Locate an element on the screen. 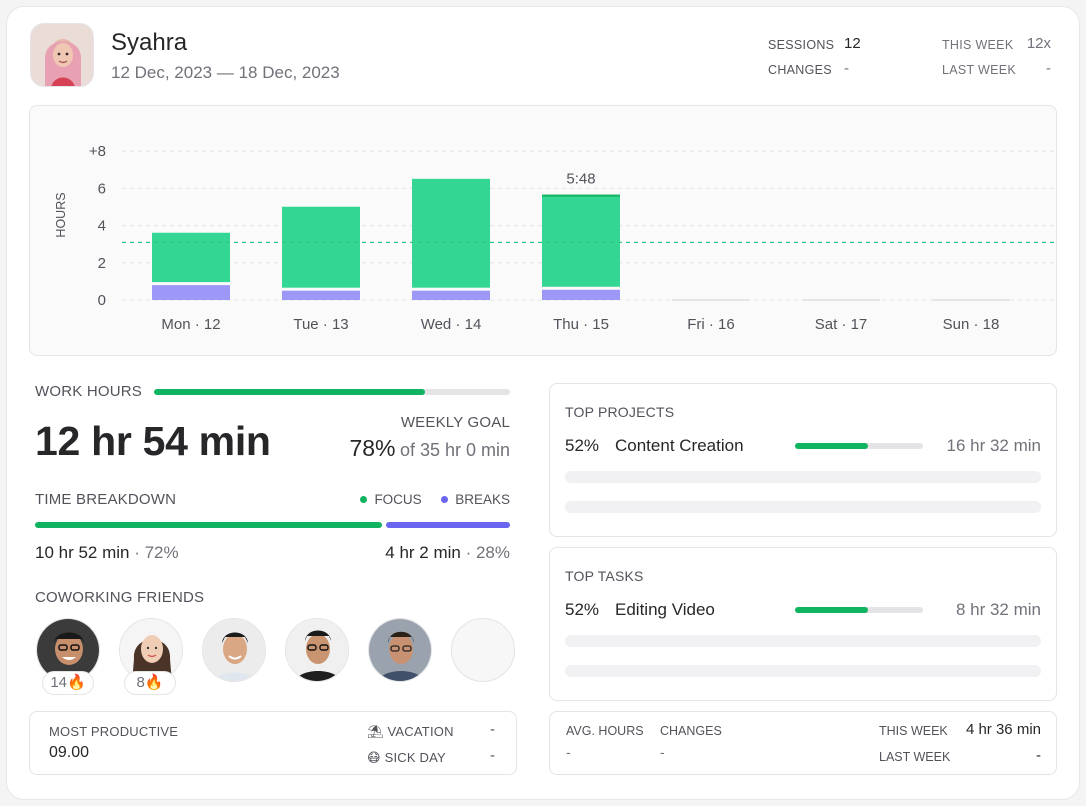 This screenshot has height=806, width=1086. breaks-legend-dot is located at coordinates (445, 499).